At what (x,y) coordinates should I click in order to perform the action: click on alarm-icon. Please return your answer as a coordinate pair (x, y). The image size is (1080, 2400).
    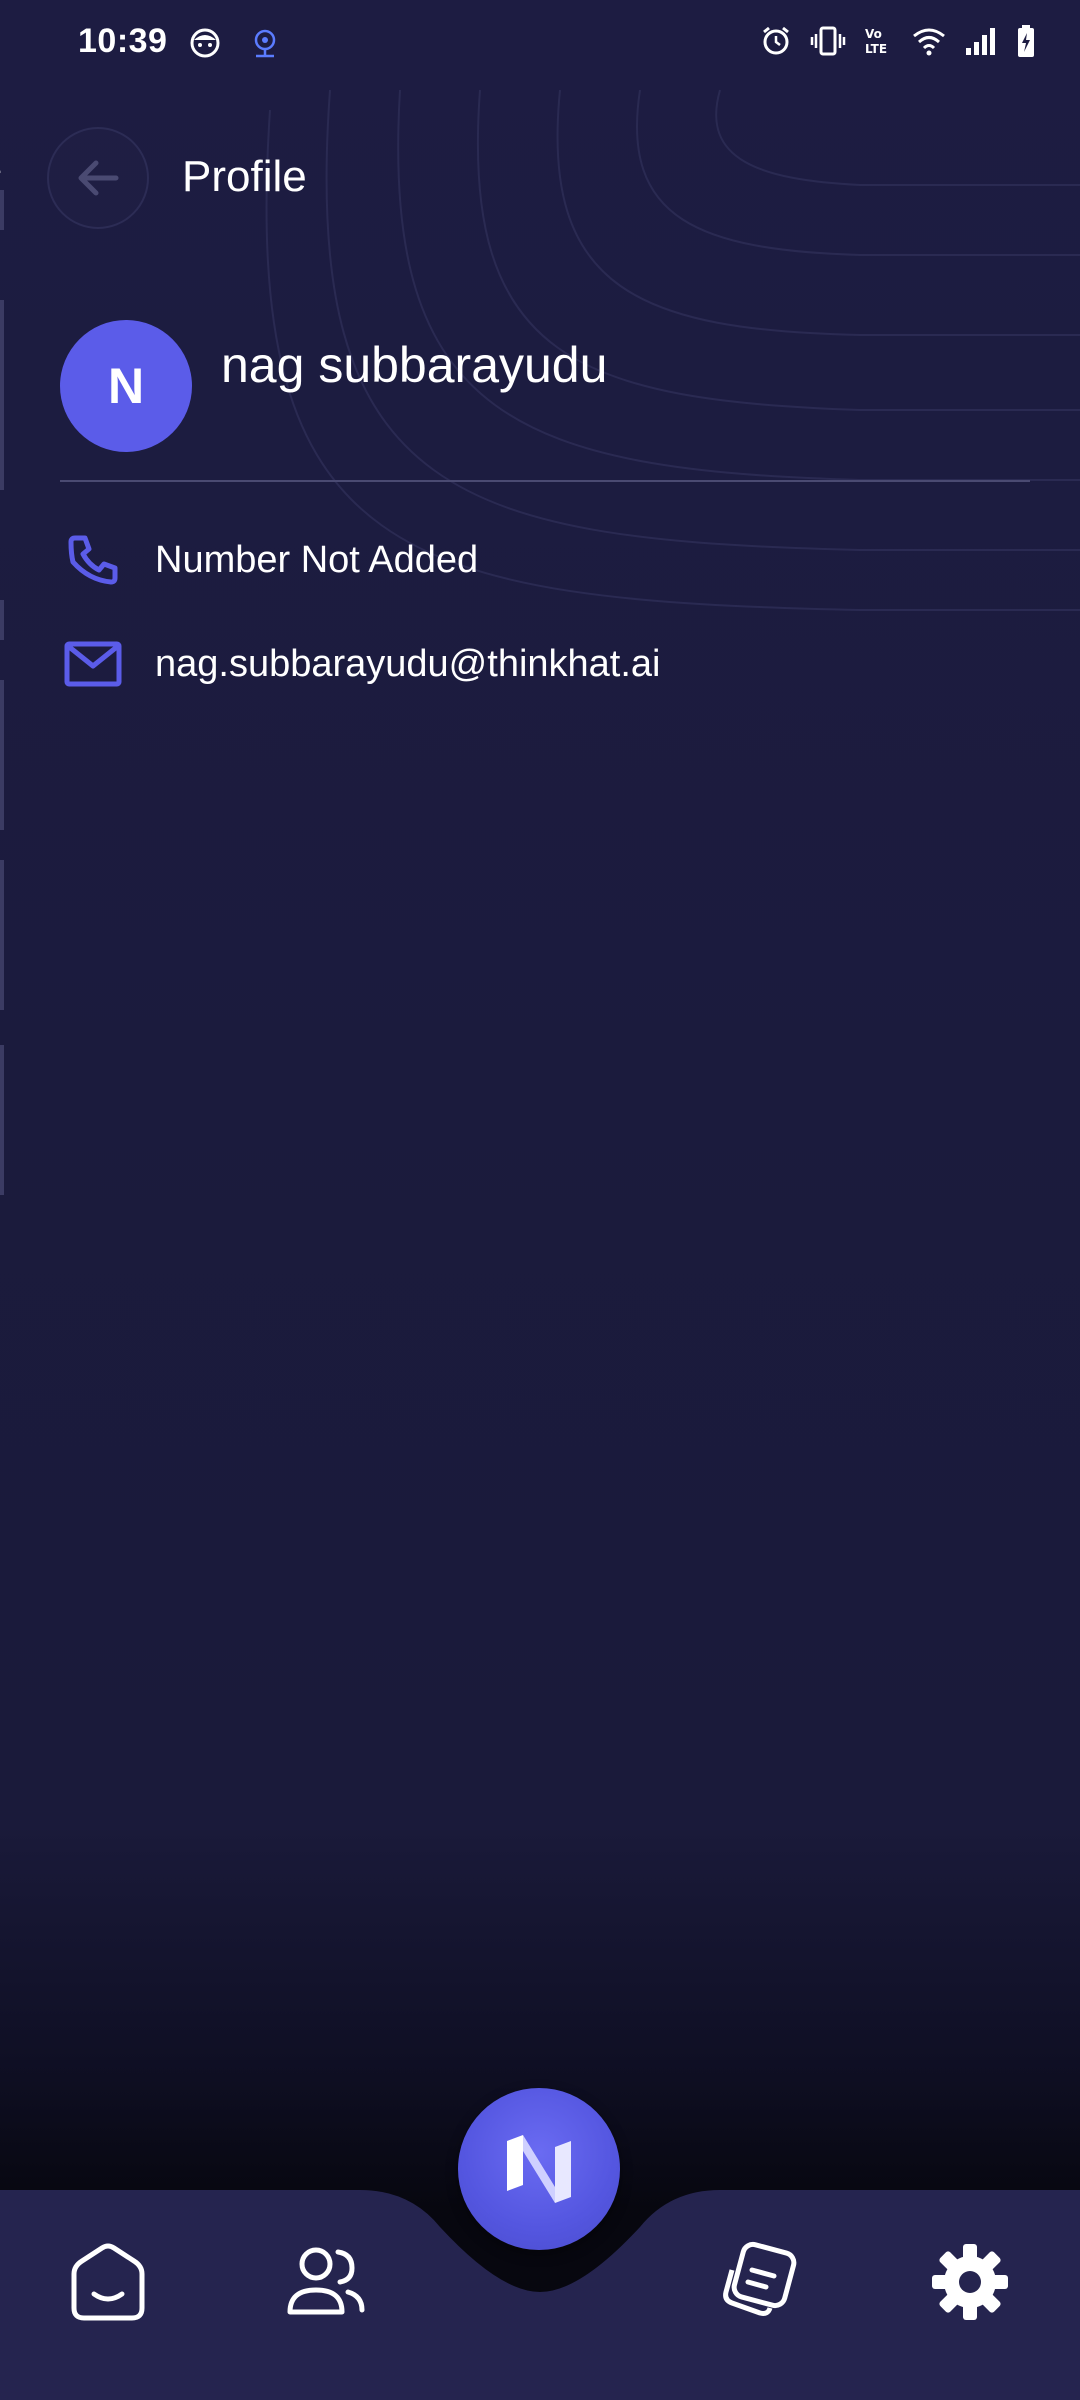
    Looking at the image, I should click on (776, 40).